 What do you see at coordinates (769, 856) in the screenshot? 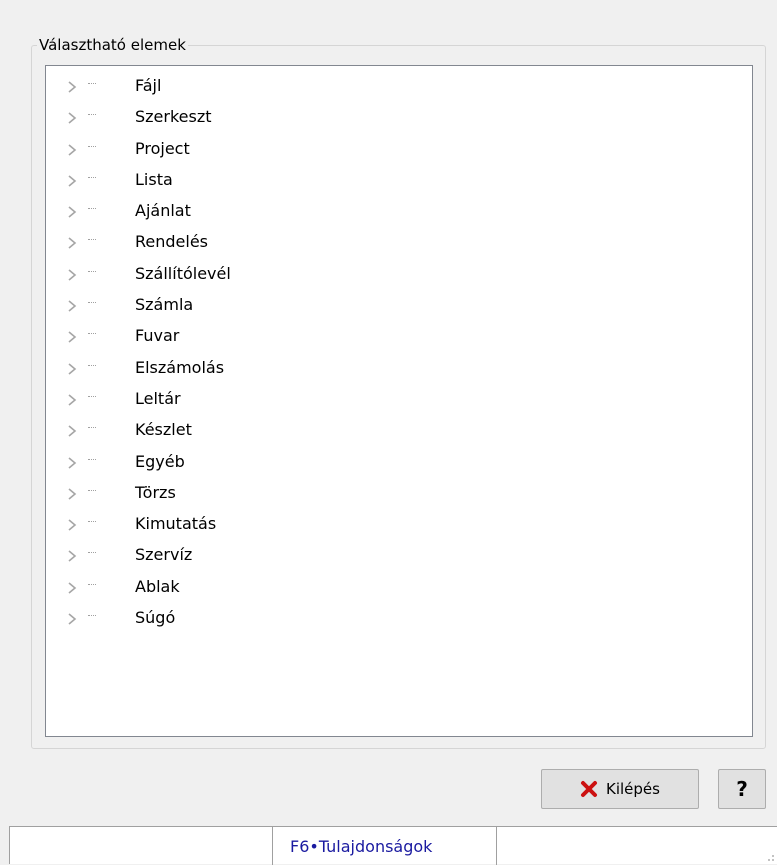
I see `resize-grip-icon` at bounding box center [769, 856].